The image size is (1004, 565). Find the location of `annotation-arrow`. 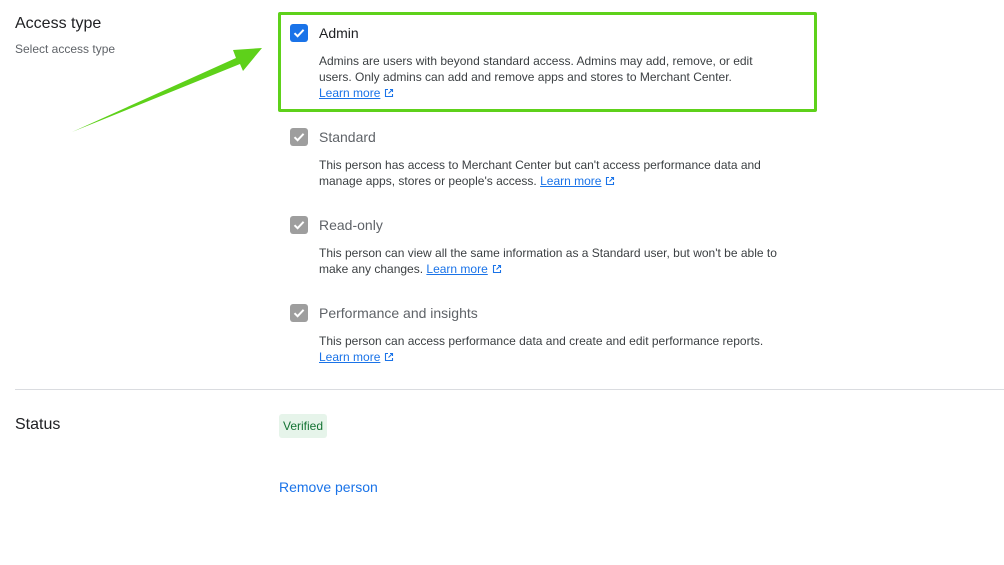

annotation-arrow is located at coordinates (167, 90).